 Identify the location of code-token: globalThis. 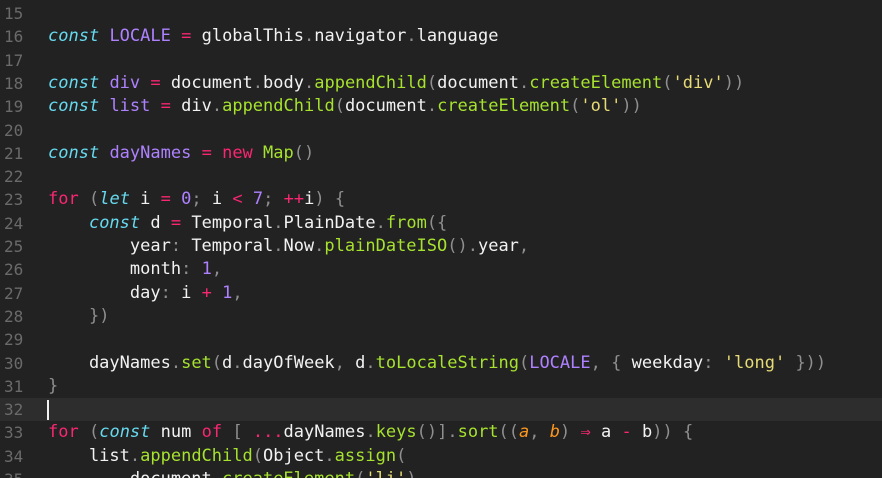
(247, 36).